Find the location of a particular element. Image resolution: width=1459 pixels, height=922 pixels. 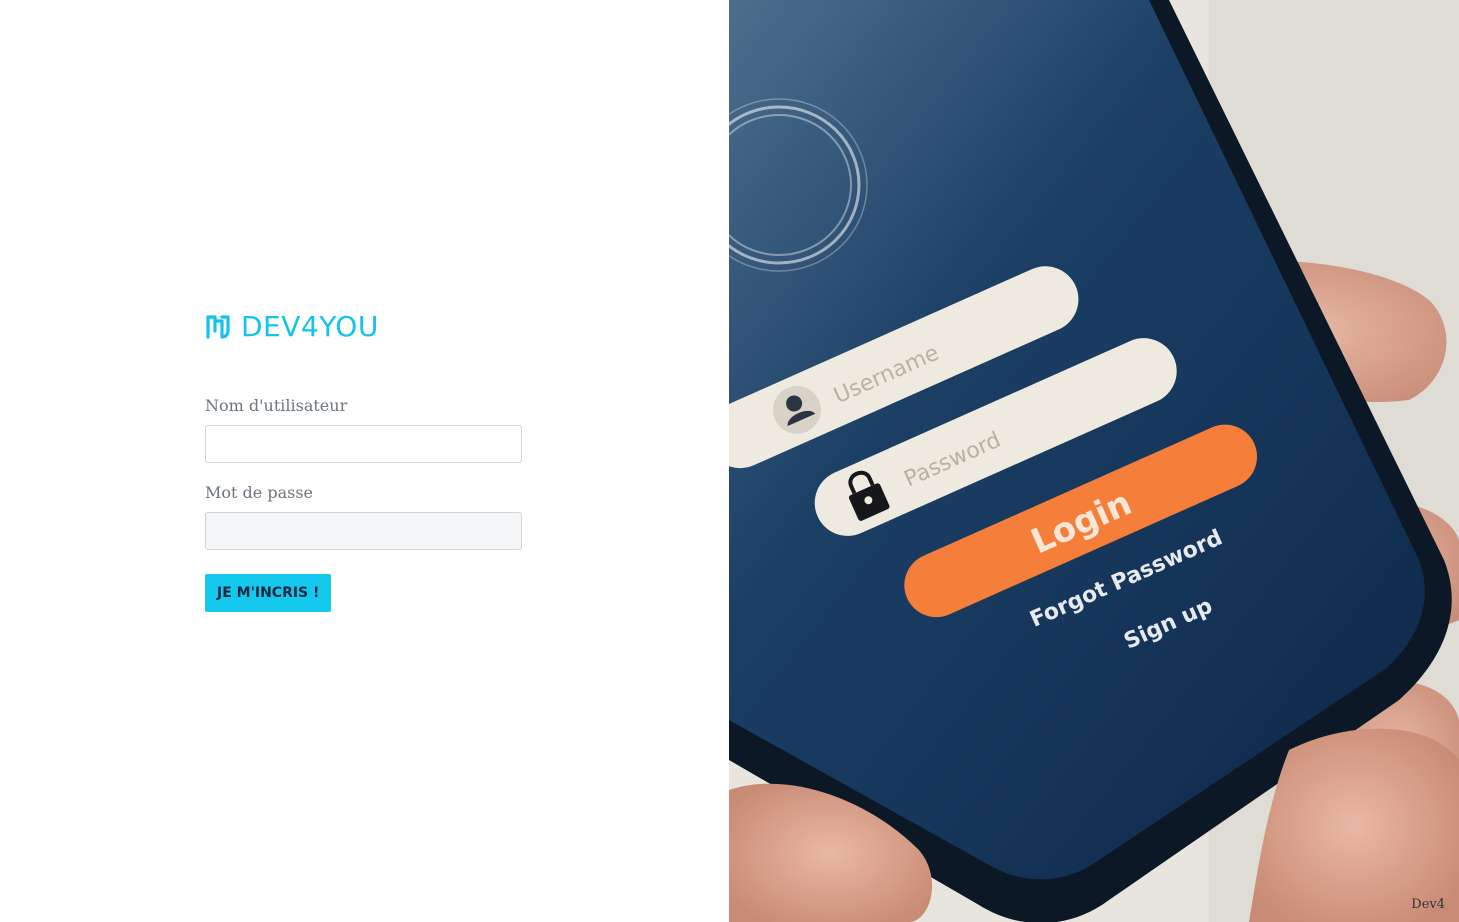

signup-button: JE M'INCRIS ! is located at coordinates (268, 593).